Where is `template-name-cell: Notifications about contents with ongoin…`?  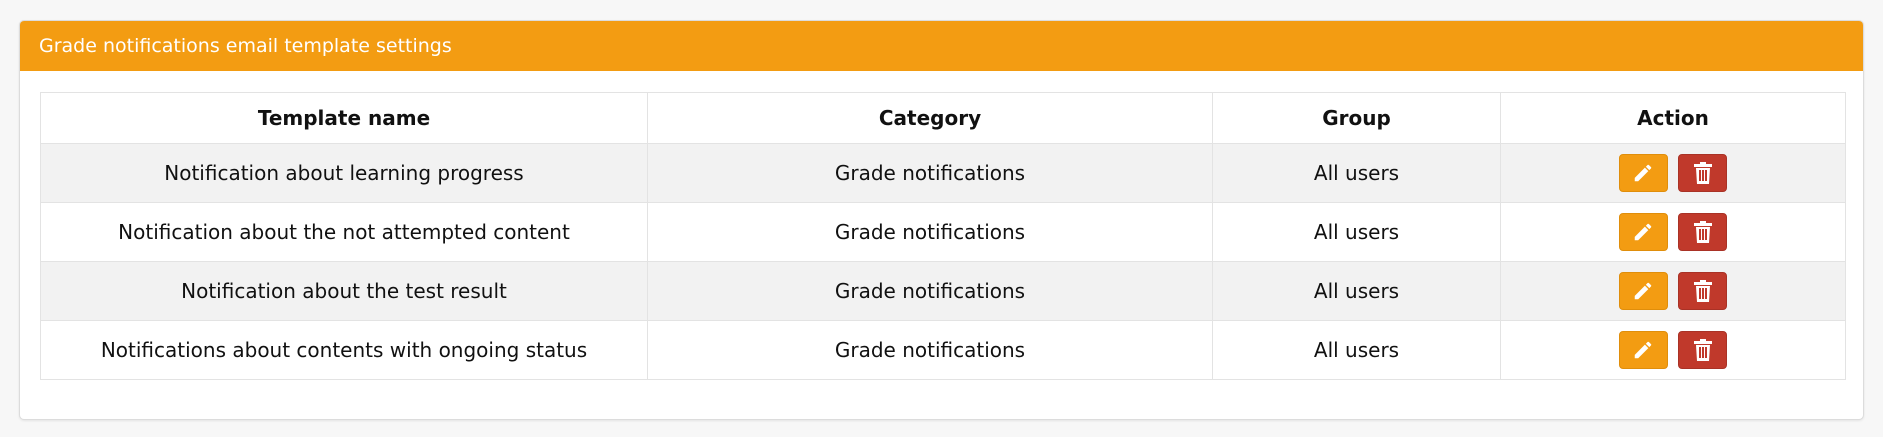
template-name-cell: Notifications about contents with ongoin… is located at coordinates (344, 350).